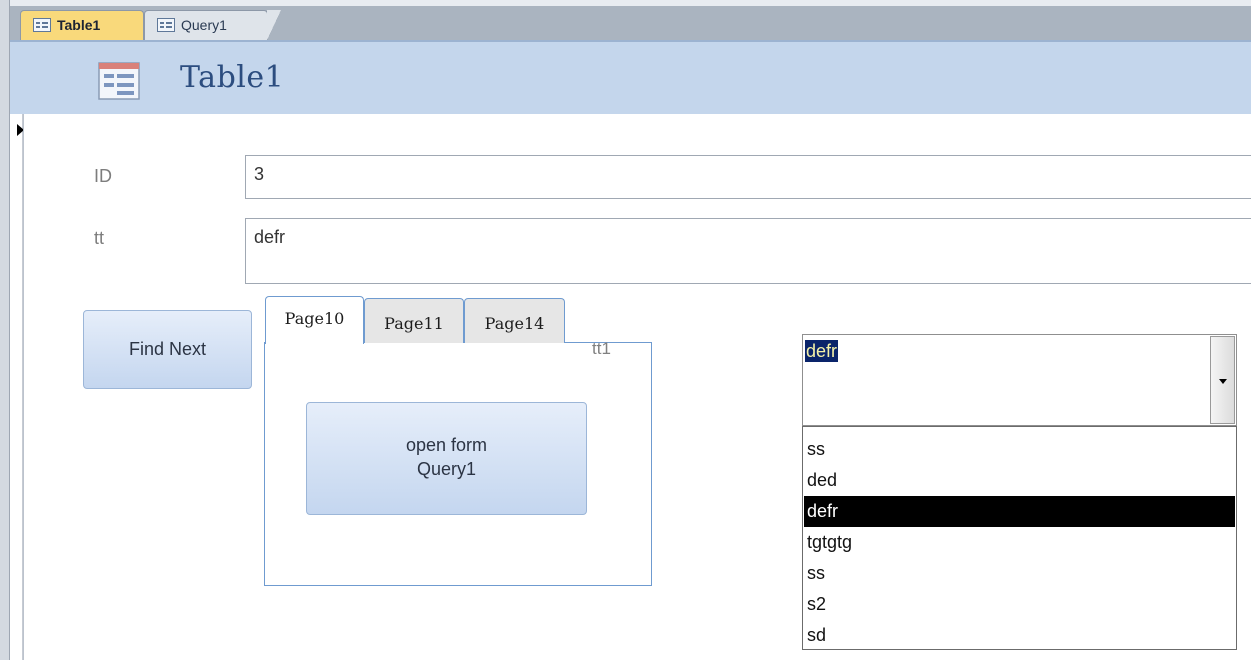 This screenshot has width=1251, height=660. Describe the element at coordinates (1019, 635) in the screenshot. I see `list-item: sd` at that location.